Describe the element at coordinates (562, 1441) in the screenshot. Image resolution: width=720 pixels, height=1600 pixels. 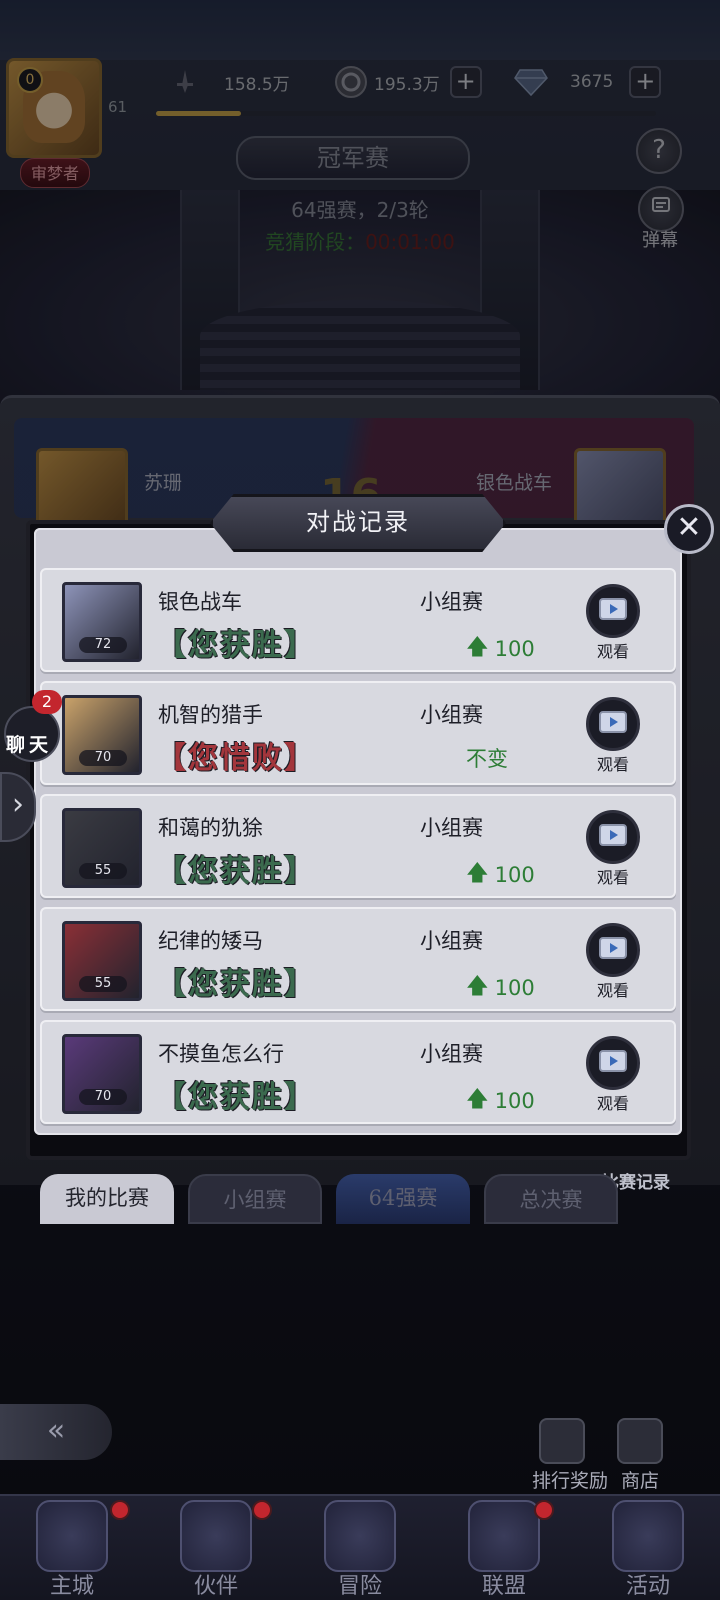
I see `trophy-icon` at that location.